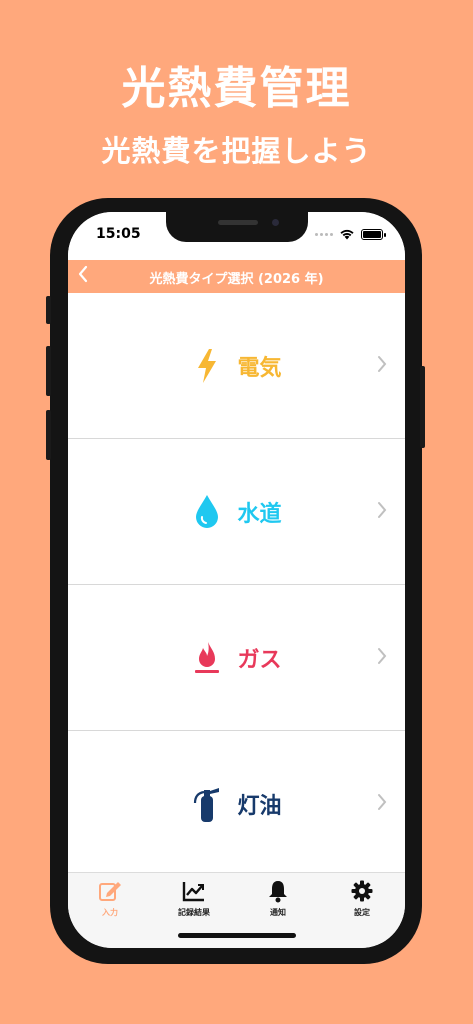 Image resolution: width=473 pixels, height=1024 pixels. What do you see at coordinates (236, 279) in the screenshot?
I see `nav-title: 光熱費タイプ選択 (2026 年)` at bounding box center [236, 279].